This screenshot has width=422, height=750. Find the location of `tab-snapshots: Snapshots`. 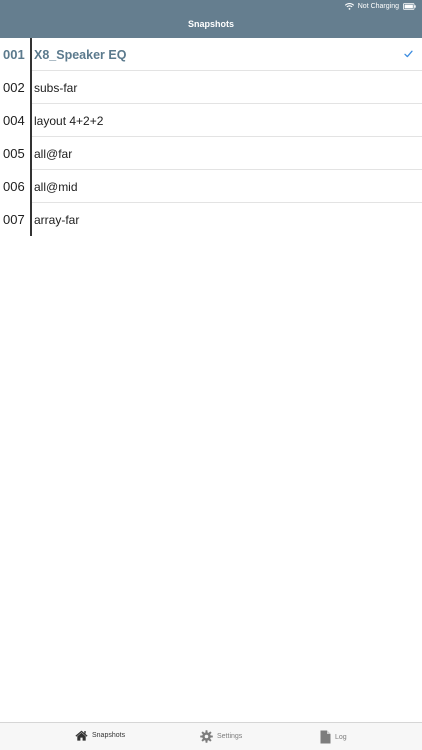

tab-snapshots: Snapshots is located at coordinates (100, 735).